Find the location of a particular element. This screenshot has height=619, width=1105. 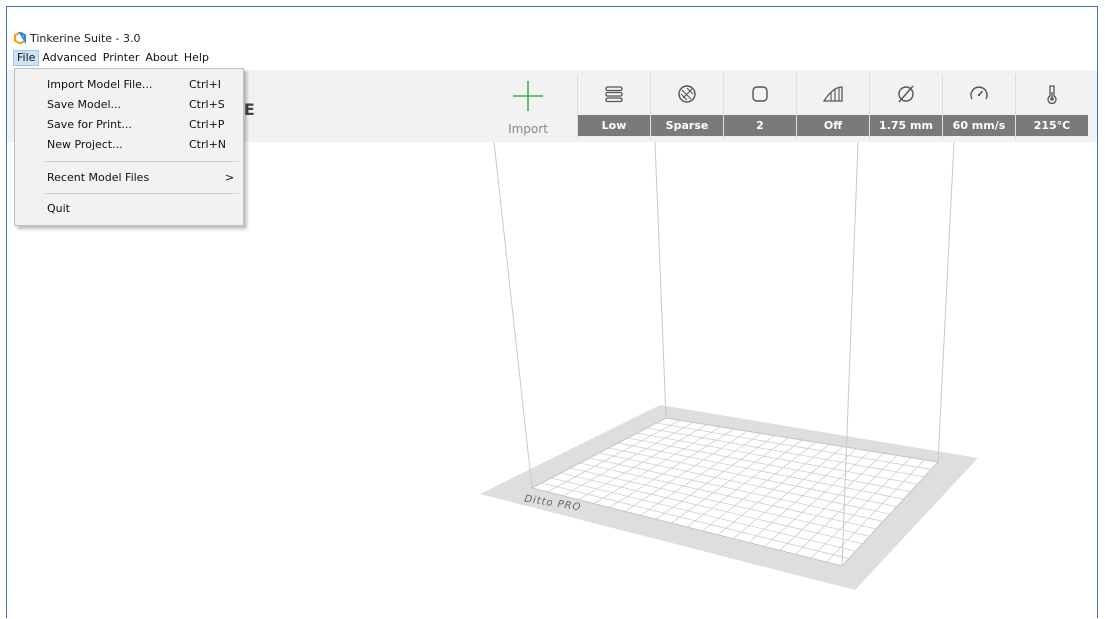

menu-item-import-model: Import Model File... Ctrl+I is located at coordinates (129, 85).